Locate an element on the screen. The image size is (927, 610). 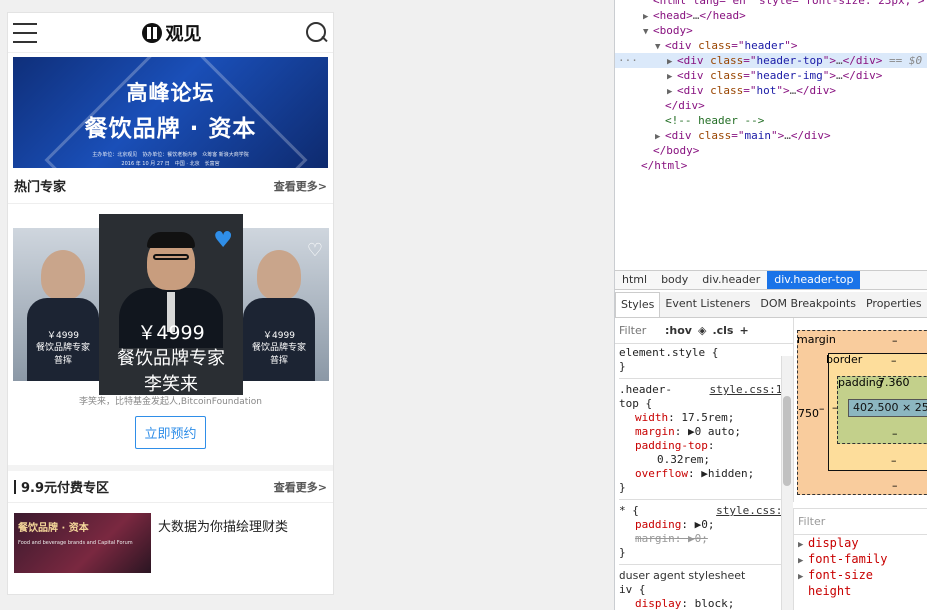
tab-event-listeners: Event Listeners is located at coordinates (707, 304).